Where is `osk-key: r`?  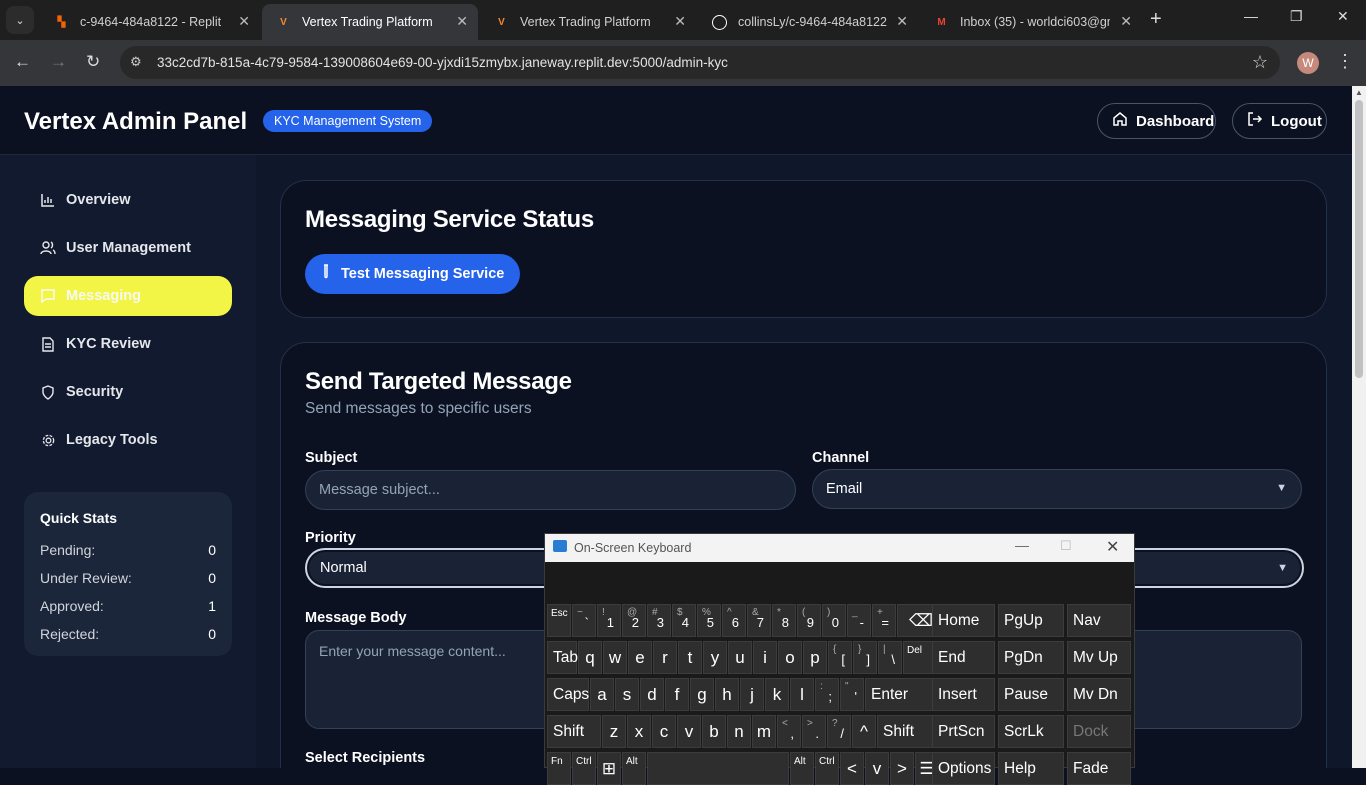 osk-key: r is located at coordinates (665, 657).